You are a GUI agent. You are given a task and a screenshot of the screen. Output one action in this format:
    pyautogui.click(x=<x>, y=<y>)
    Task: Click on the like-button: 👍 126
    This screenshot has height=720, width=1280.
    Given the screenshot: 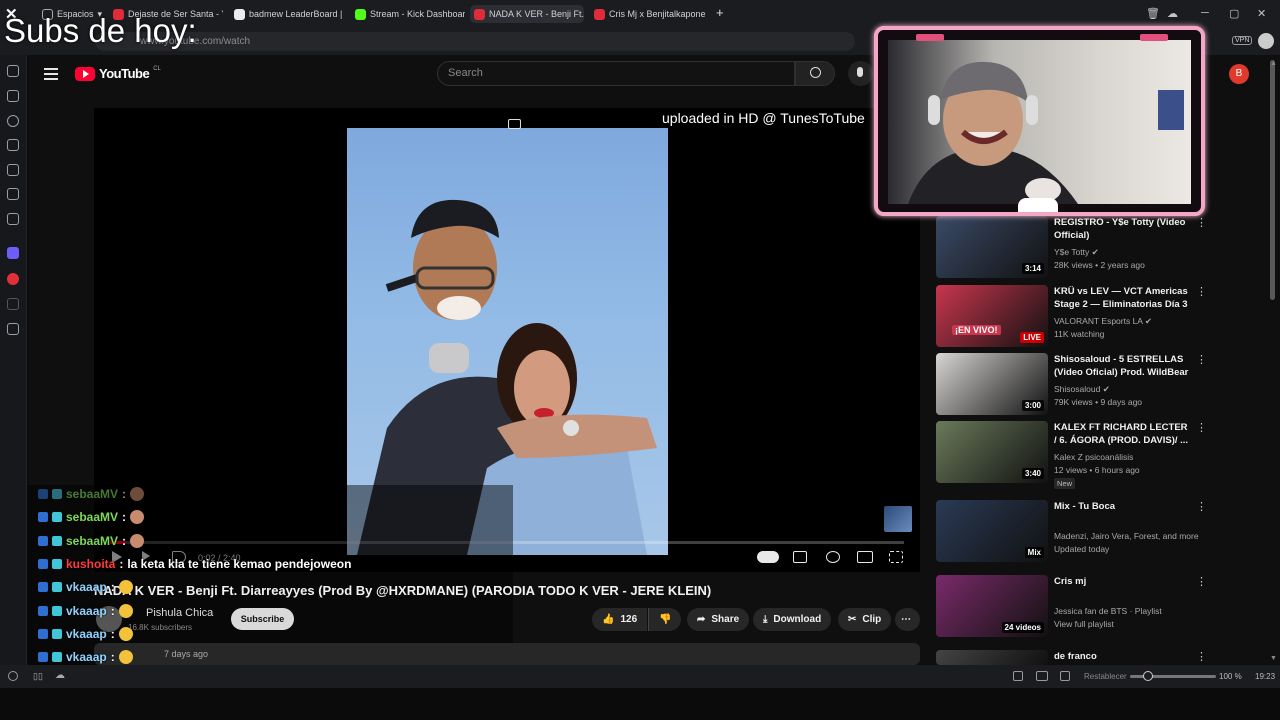 What is the action you would take?
    pyautogui.click(x=620, y=619)
    